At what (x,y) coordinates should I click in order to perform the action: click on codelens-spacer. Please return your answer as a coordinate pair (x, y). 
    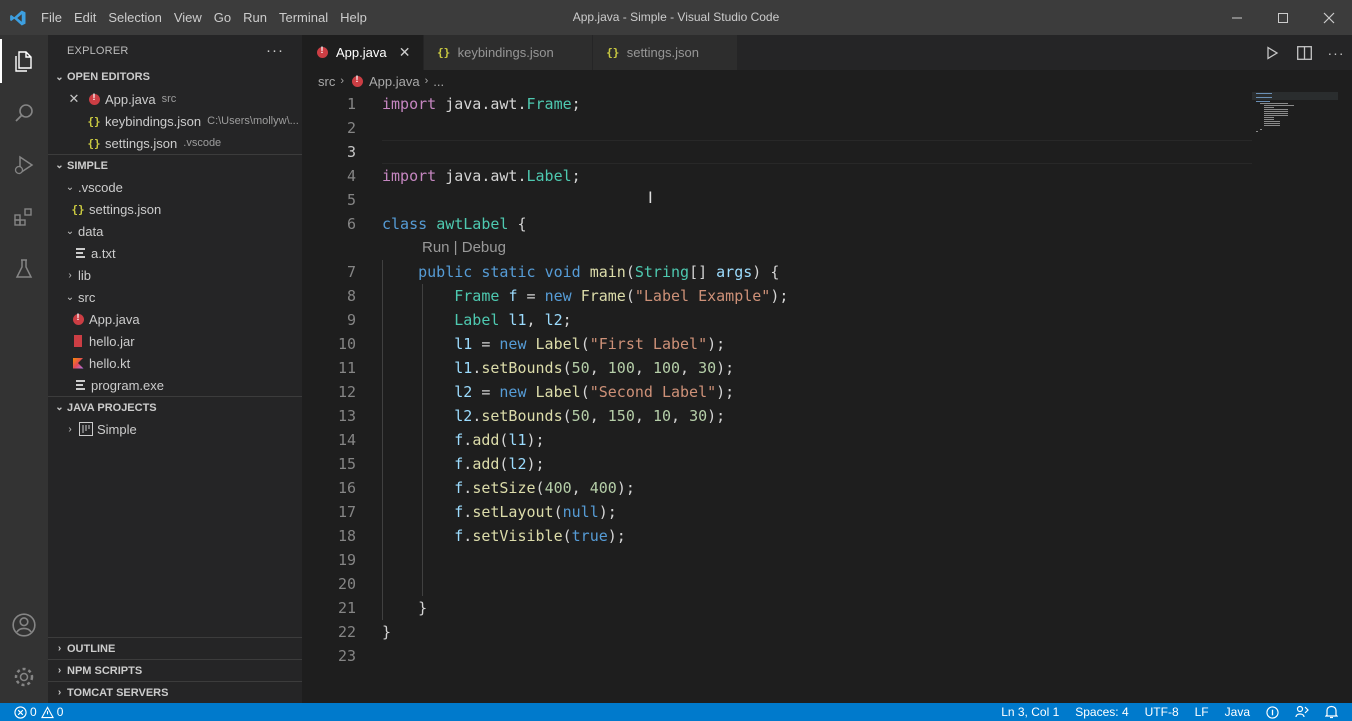
    Looking at the image, I should click on (342, 248).